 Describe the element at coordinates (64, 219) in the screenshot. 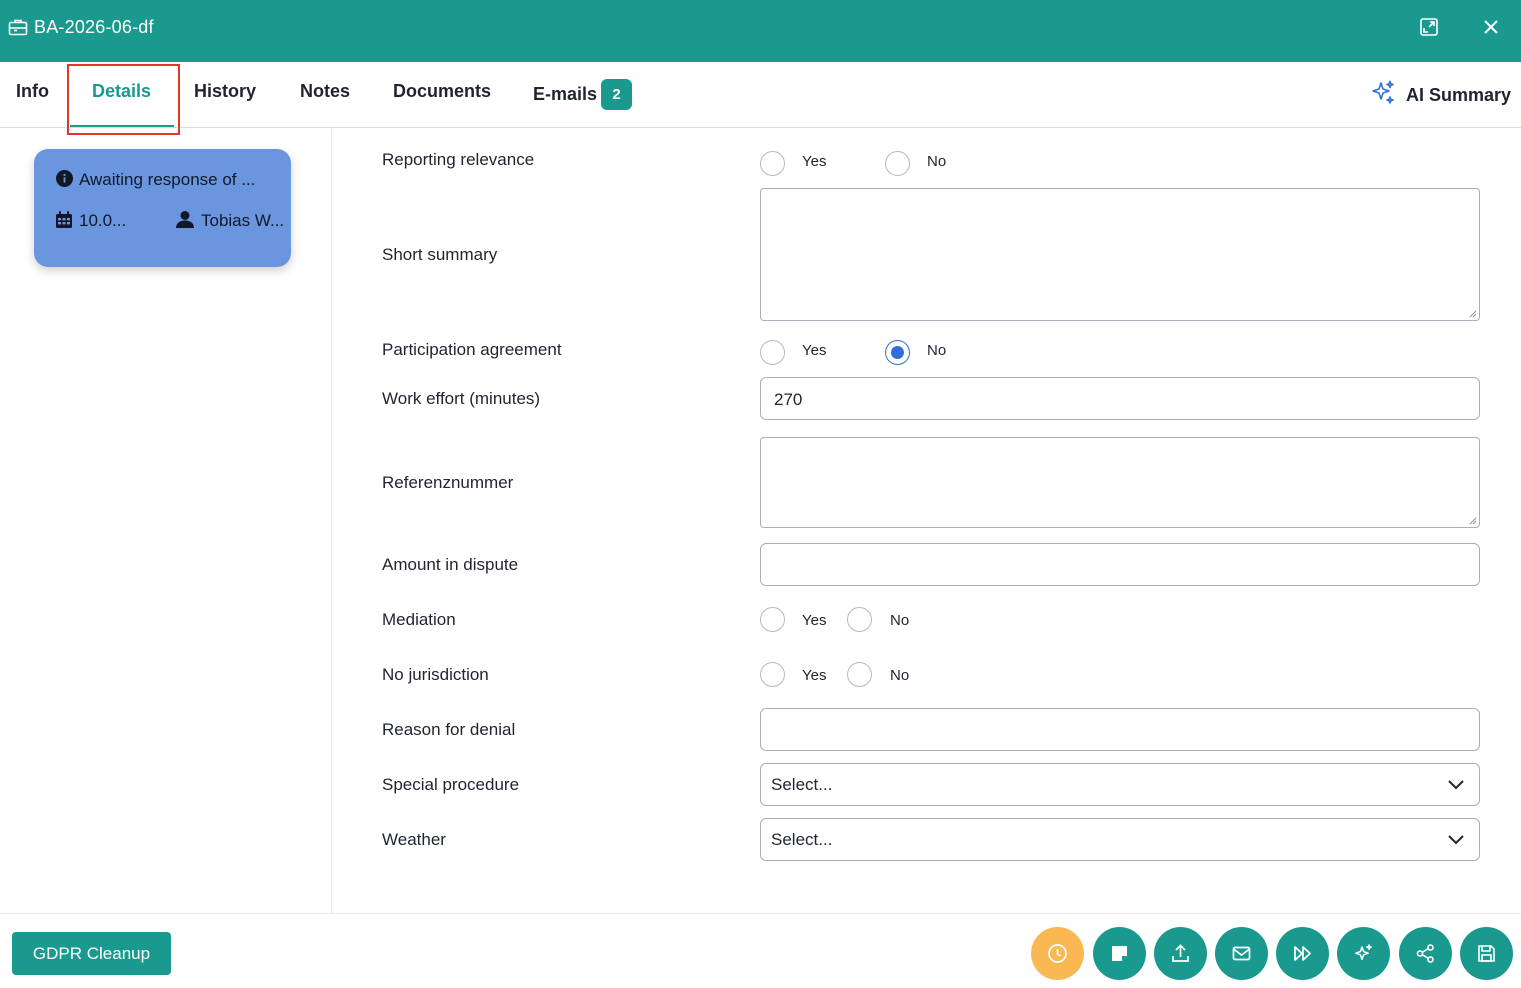

I see `calendar-icon` at that location.